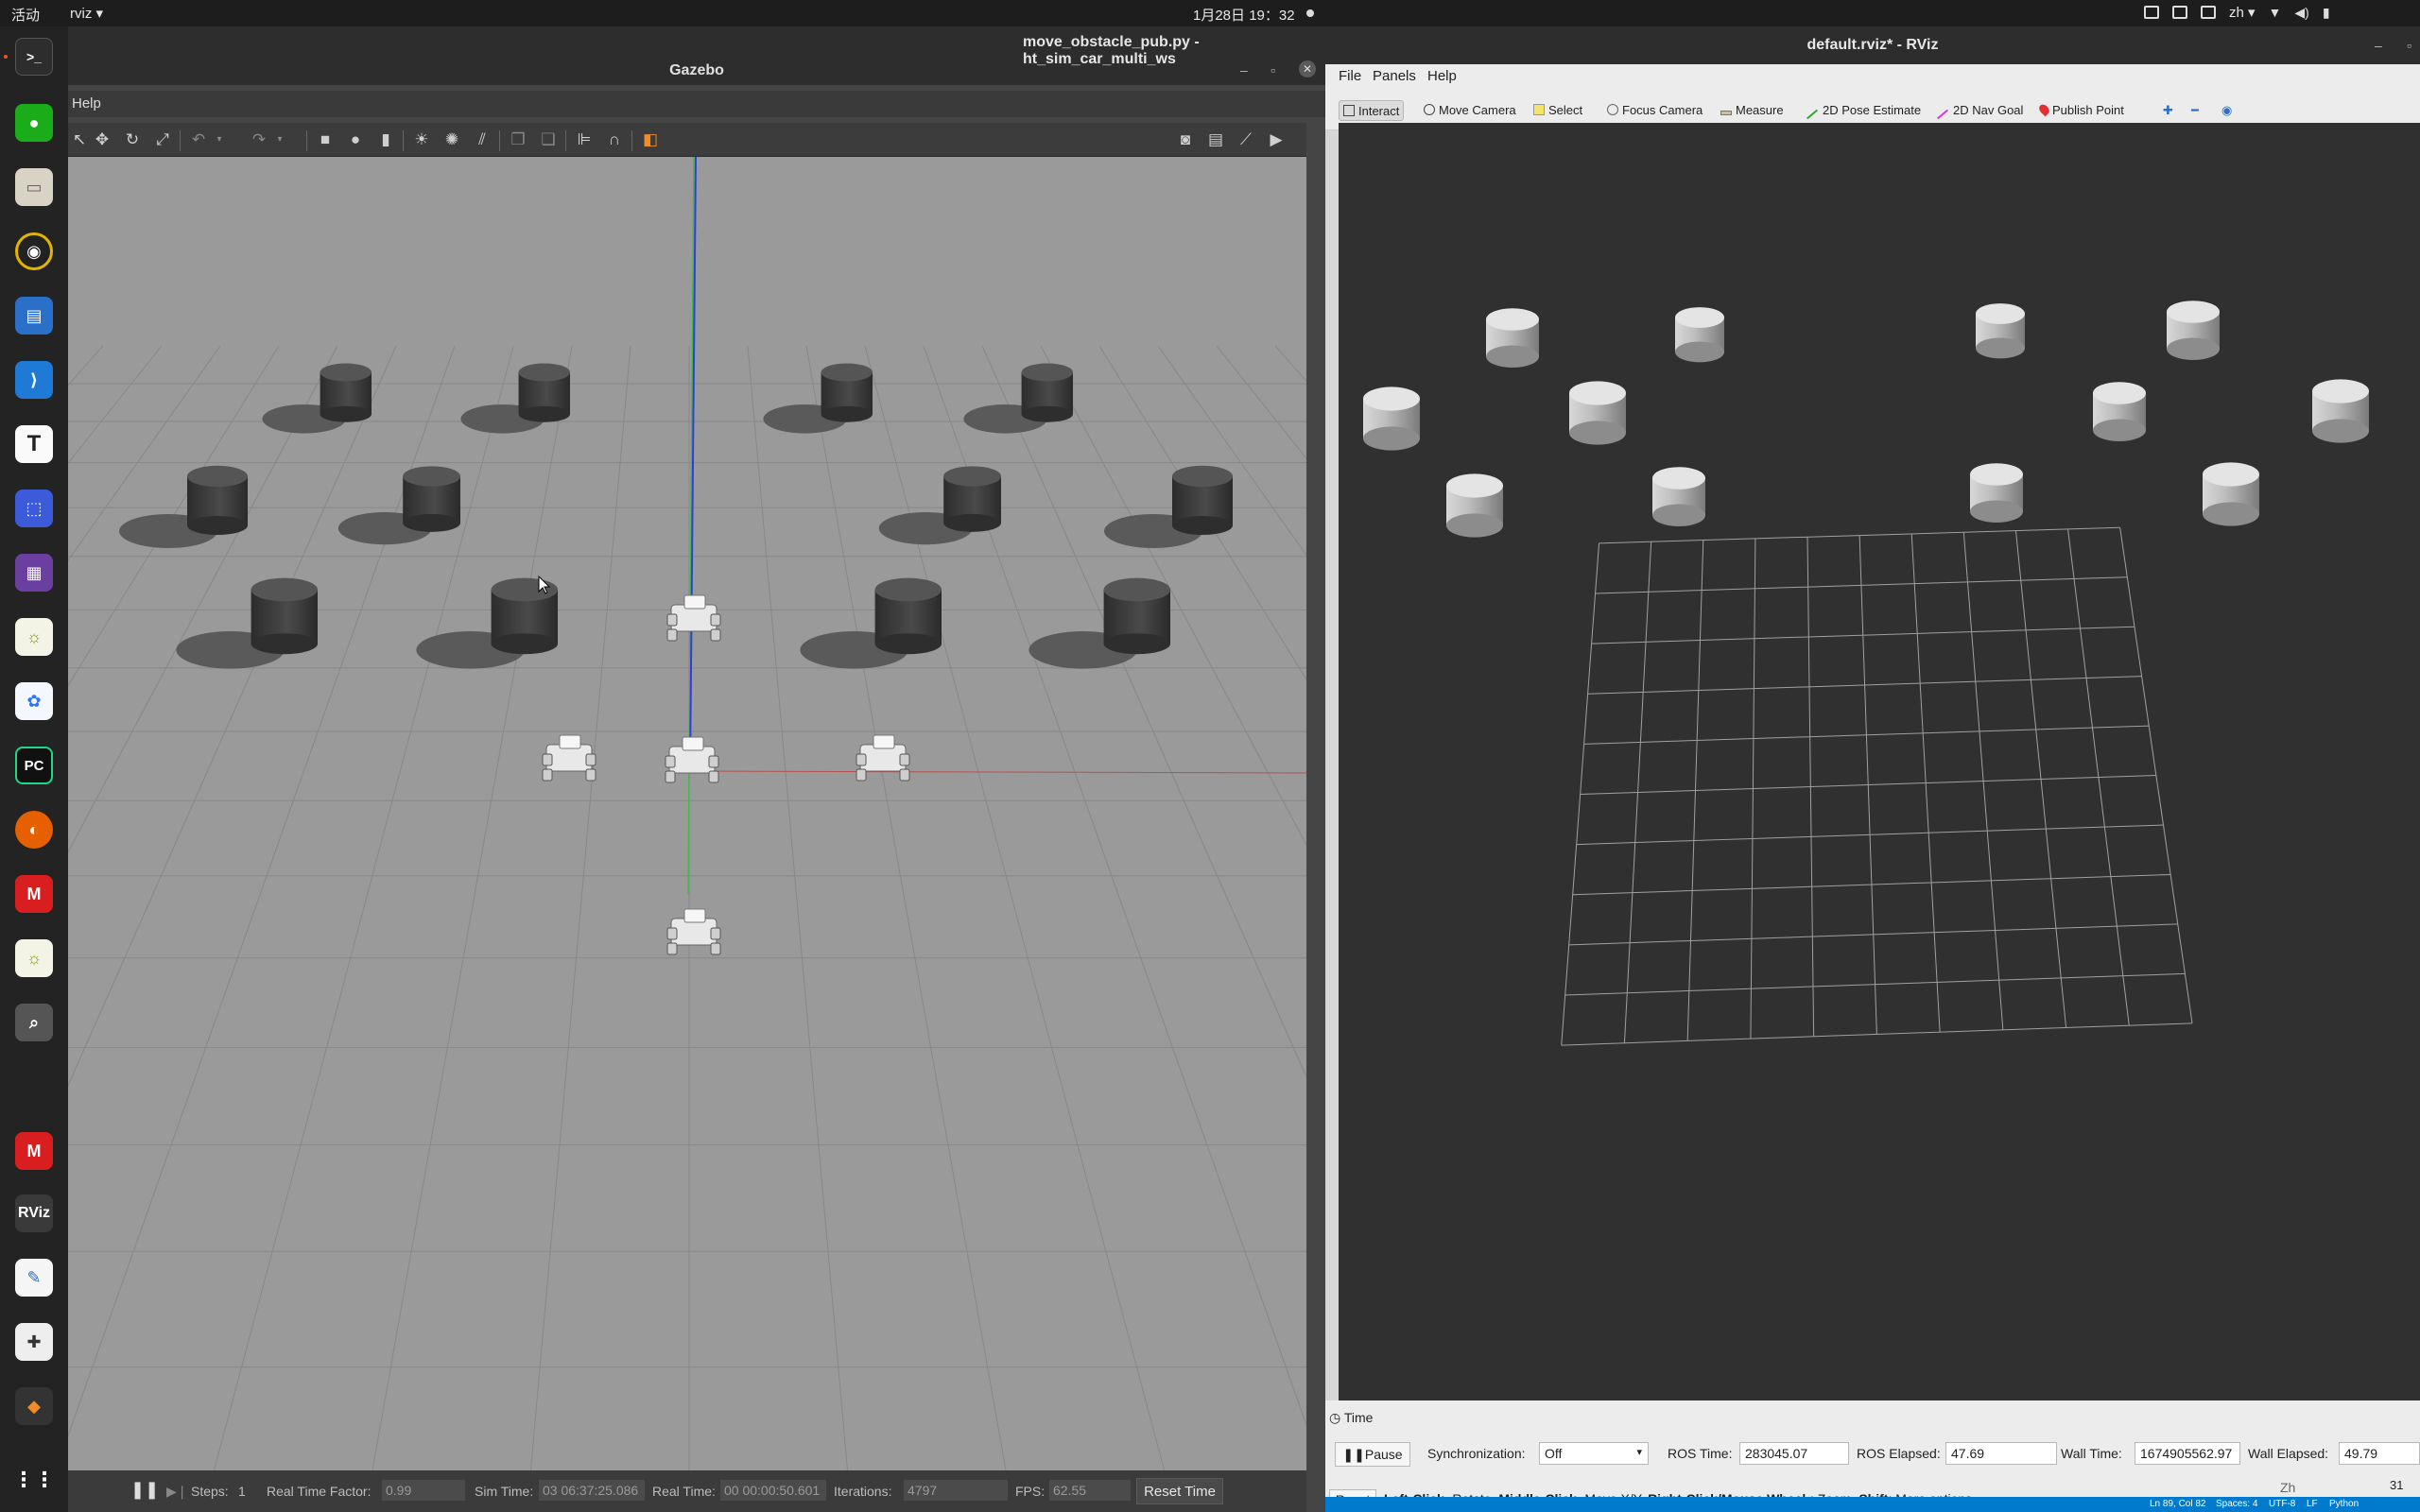 This screenshot has height=1512, width=2420. I want to click on change-view-icon: ◧, so click(650, 139).